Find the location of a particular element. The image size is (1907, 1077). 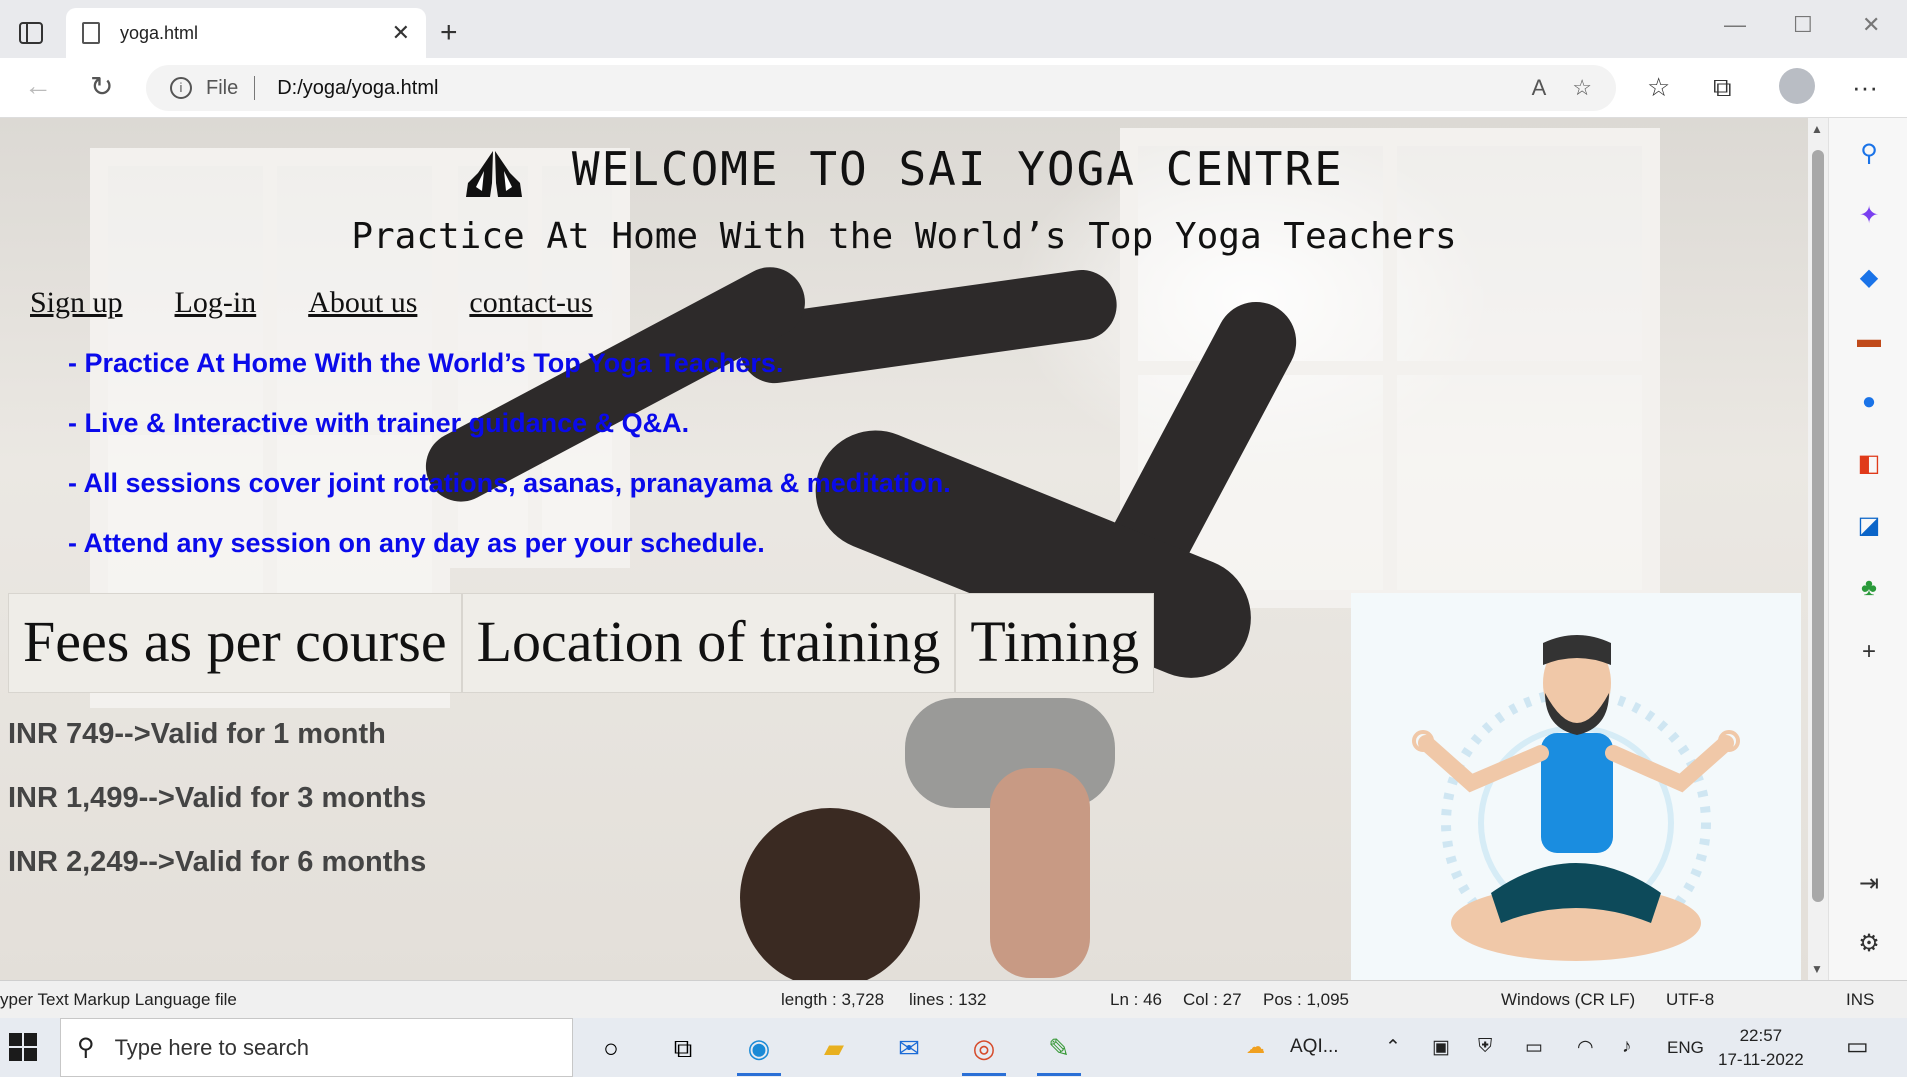

collections-icon: ⧉ is located at coordinates (1722, 88).